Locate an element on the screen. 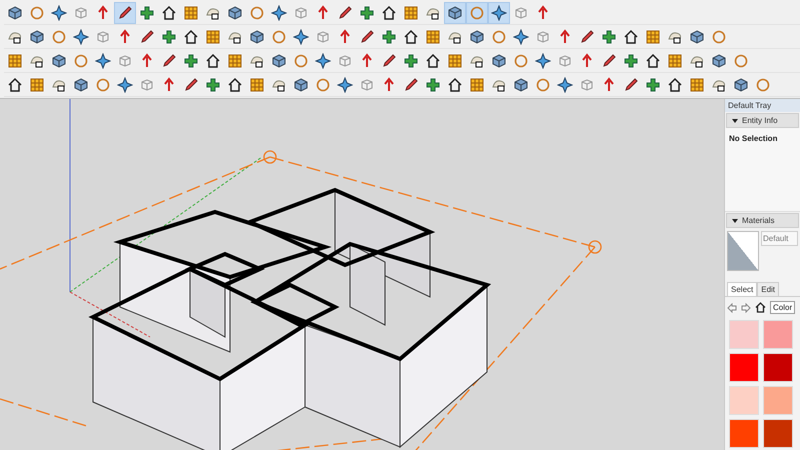  back-arrow-icon is located at coordinates (732, 307).